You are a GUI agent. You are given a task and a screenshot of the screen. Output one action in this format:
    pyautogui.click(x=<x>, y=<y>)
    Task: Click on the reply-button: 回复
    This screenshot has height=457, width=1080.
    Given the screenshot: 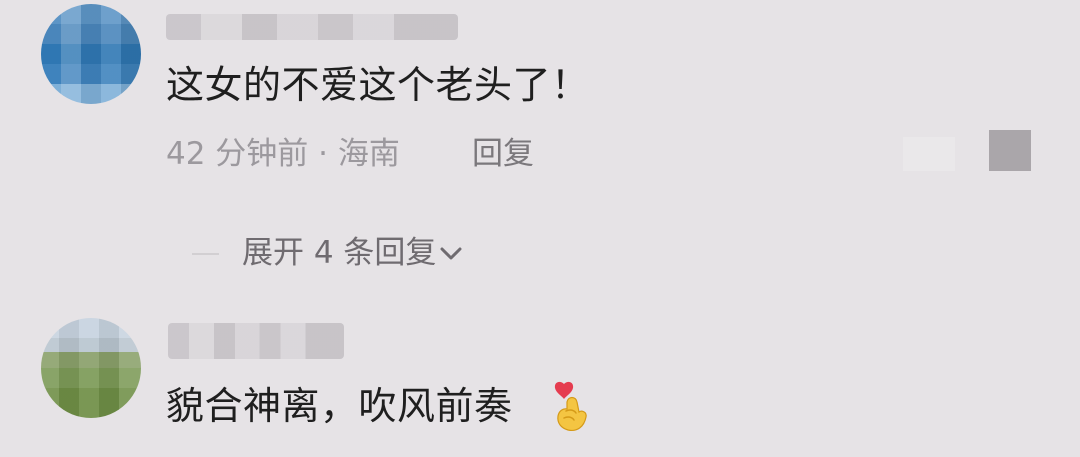 What is the action you would take?
    pyautogui.click(x=503, y=154)
    